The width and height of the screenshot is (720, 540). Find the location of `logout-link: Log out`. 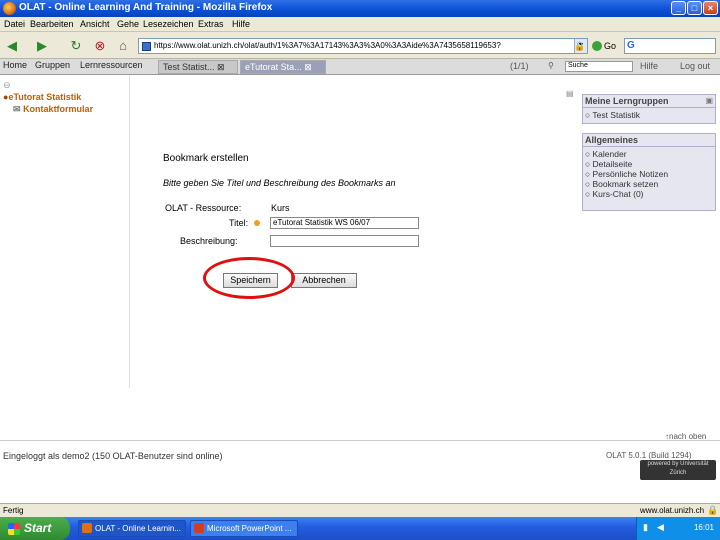

logout-link: Log out is located at coordinates (695, 66).